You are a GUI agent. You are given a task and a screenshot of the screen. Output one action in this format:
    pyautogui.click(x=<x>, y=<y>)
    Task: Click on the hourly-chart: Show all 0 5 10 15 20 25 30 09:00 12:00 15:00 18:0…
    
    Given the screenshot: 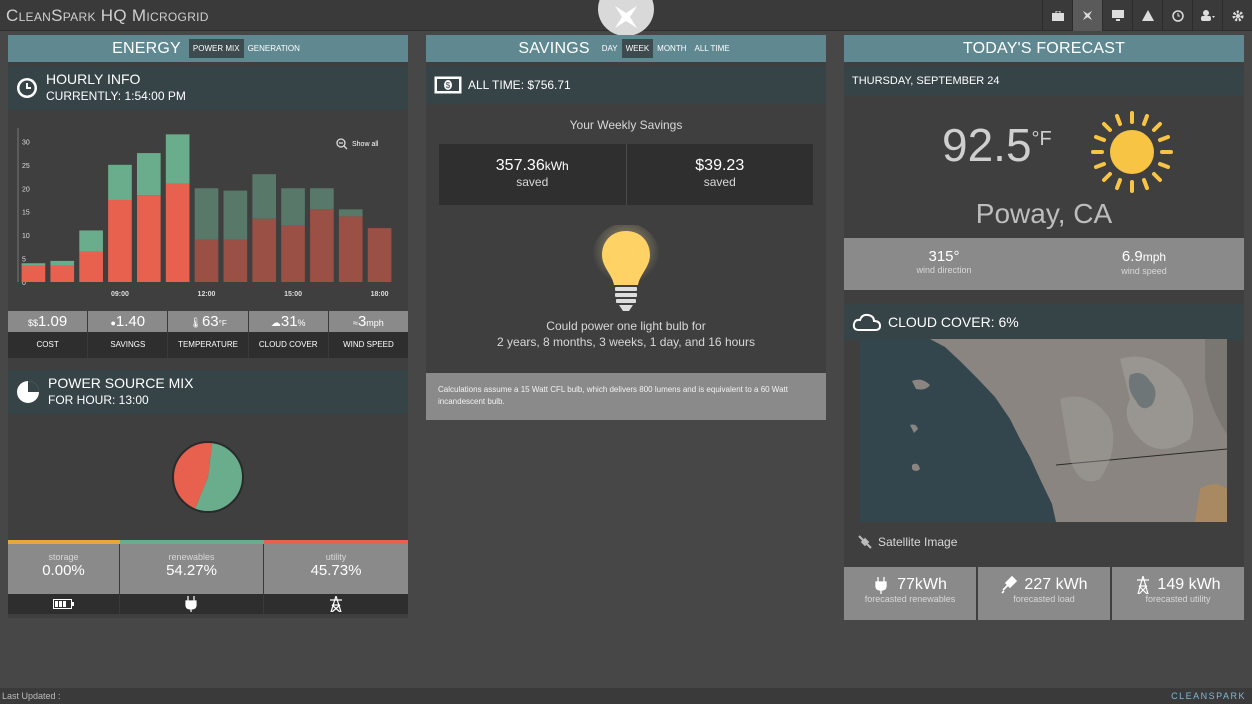 What is the action you would take?
    pyautogui.click(x=208, y=209)
    